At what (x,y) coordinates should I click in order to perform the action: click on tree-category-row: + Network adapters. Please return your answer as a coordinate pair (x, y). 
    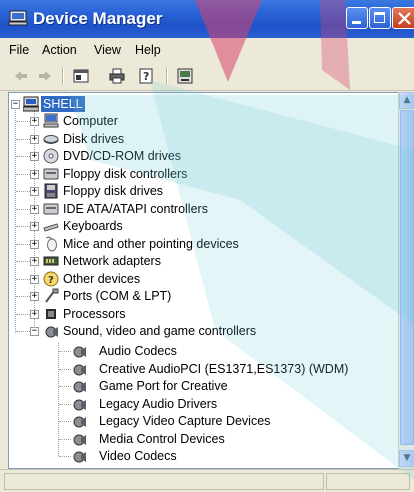
    Looking at the image, I should click on (199, 261).